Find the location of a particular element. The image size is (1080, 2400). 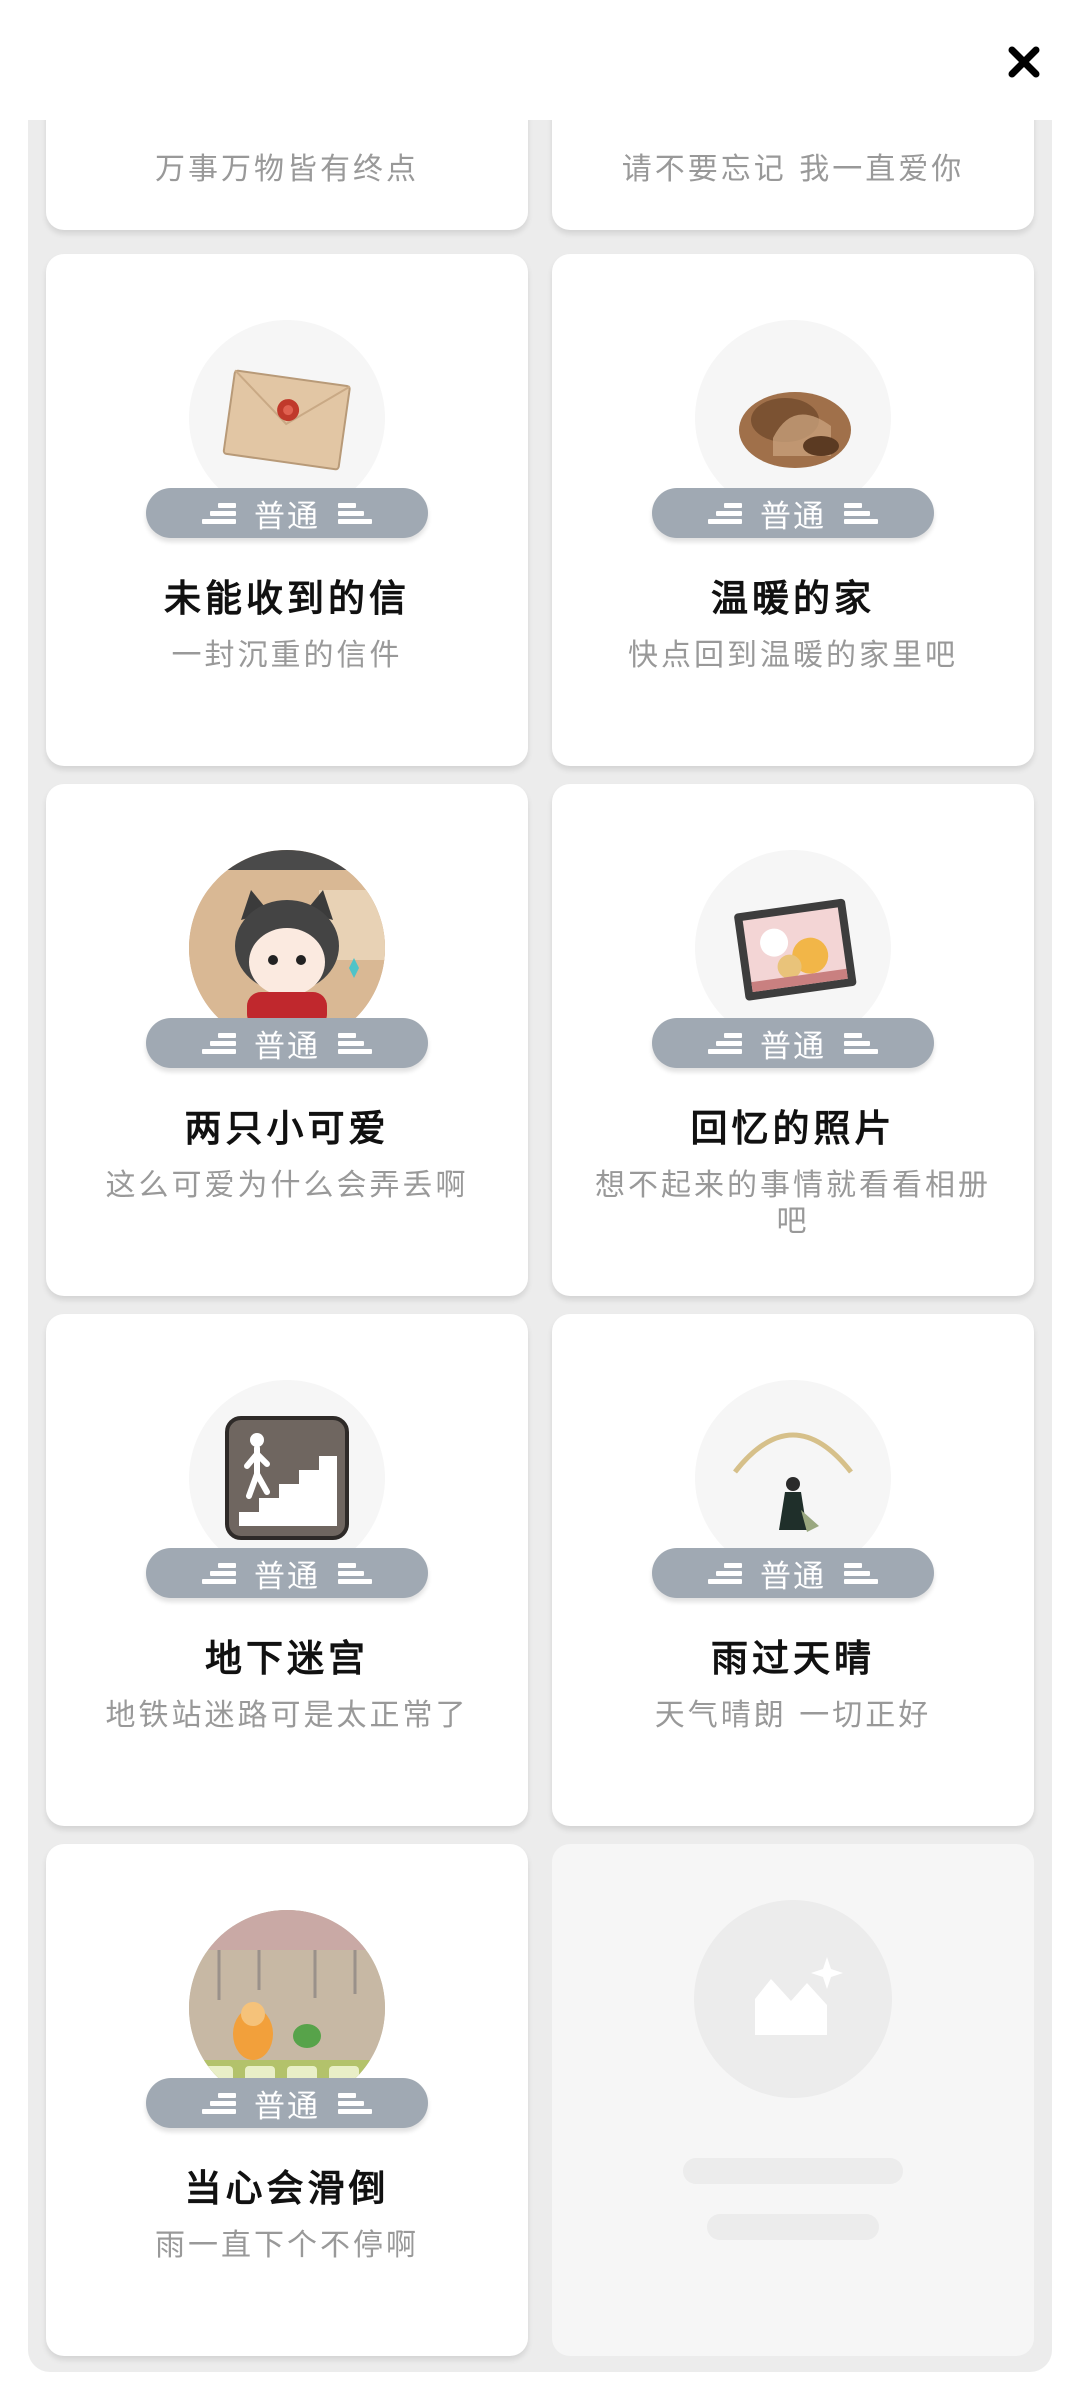

collection-card: 普通 地下迷宫 地铁站迷路可是太正常了 is located at coordinates (287, 1570).